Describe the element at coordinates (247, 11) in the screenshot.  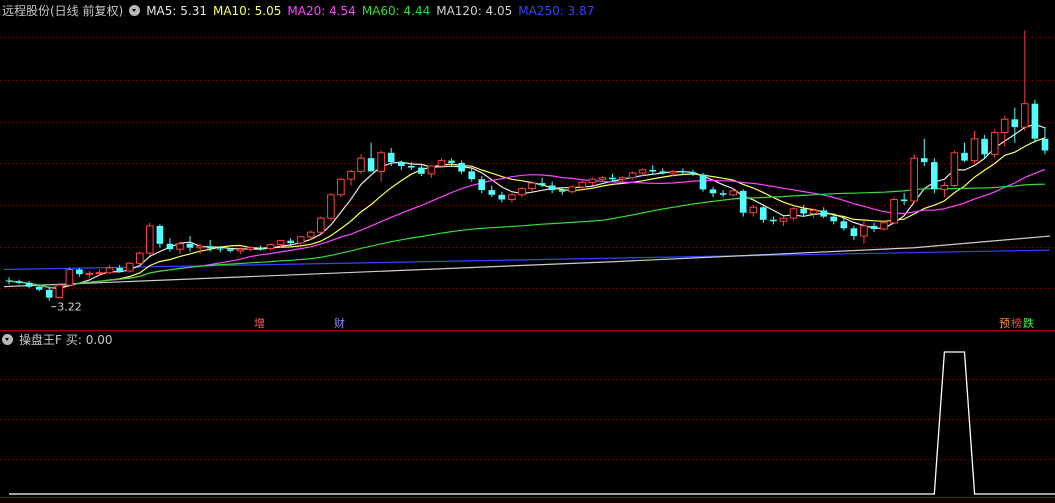
I see `ma10-value: MA10: 5.05` at that location.